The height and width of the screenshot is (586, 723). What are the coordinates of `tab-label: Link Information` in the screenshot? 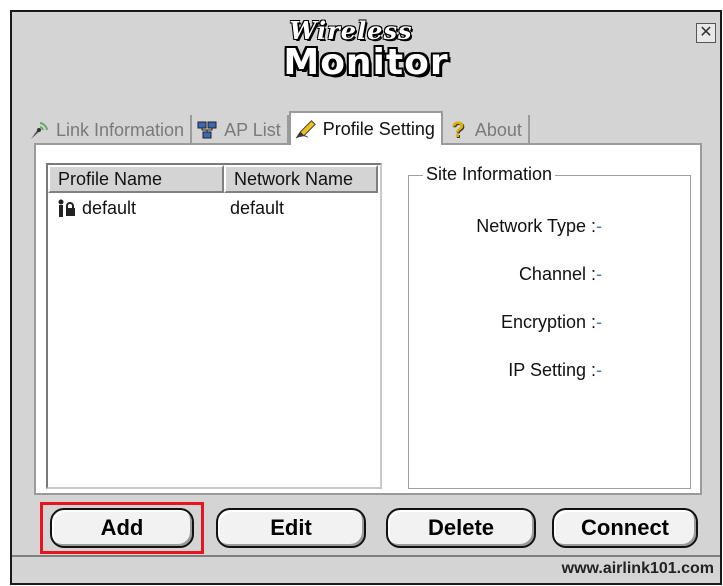 It's located at (120, 129).